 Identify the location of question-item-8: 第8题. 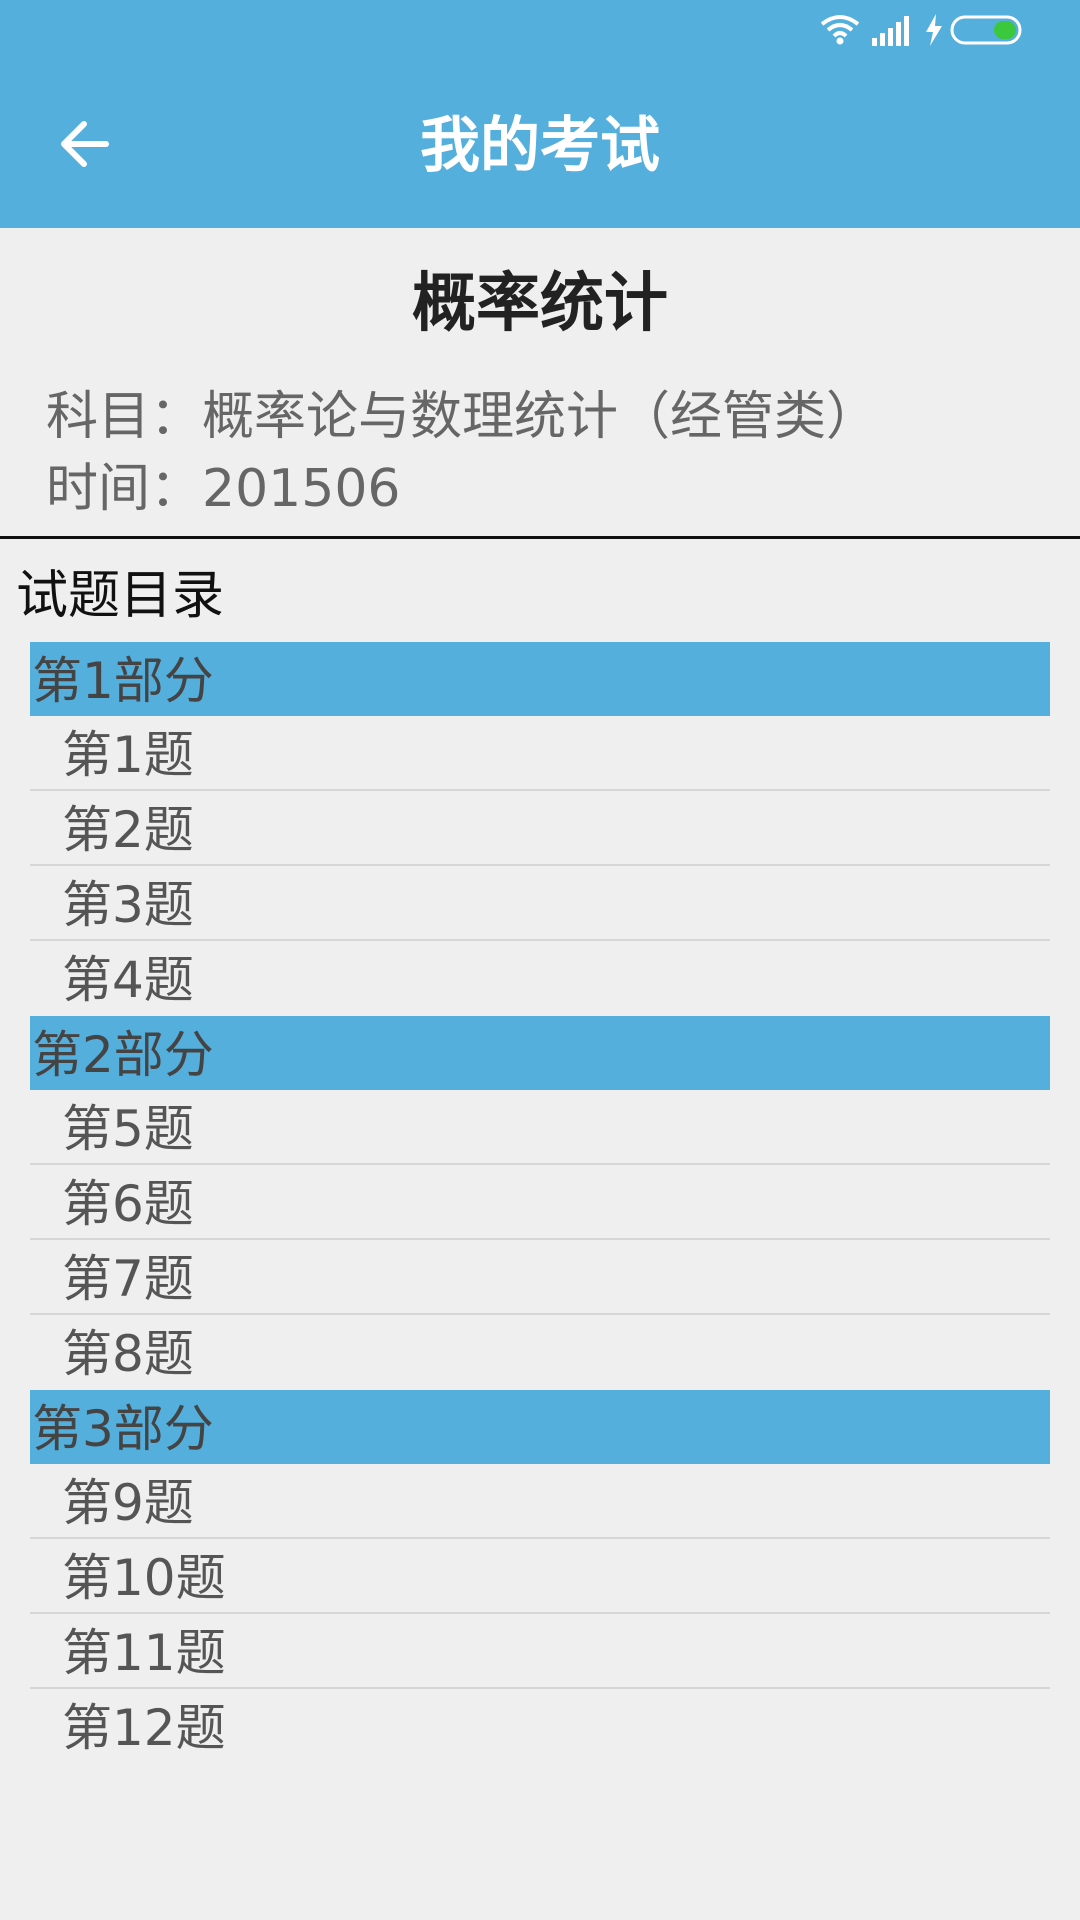
(540, 1352).